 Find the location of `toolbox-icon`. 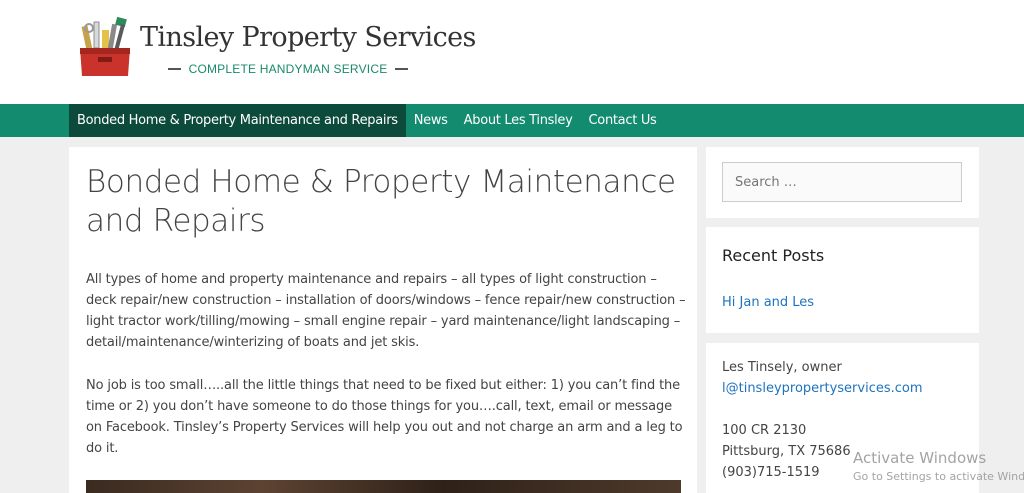

toolbox-icon is located at coordinates (105, 47).